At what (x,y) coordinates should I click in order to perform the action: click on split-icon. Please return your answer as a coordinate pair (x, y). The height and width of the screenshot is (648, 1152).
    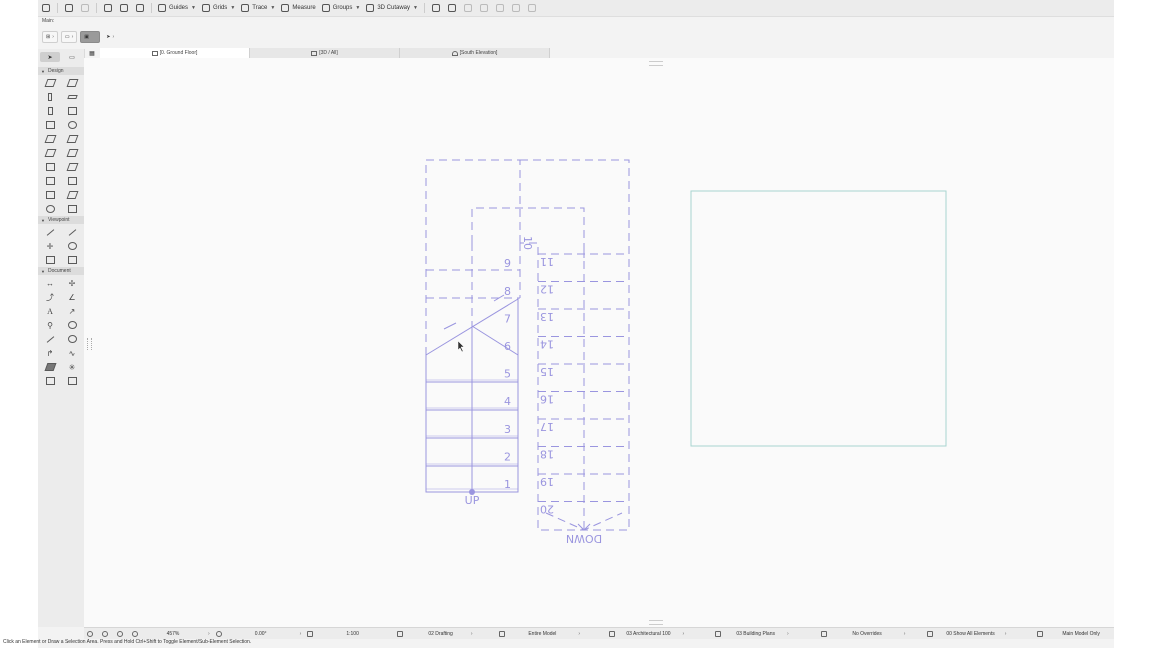
    Looking at the image, I should click on (516, 8).